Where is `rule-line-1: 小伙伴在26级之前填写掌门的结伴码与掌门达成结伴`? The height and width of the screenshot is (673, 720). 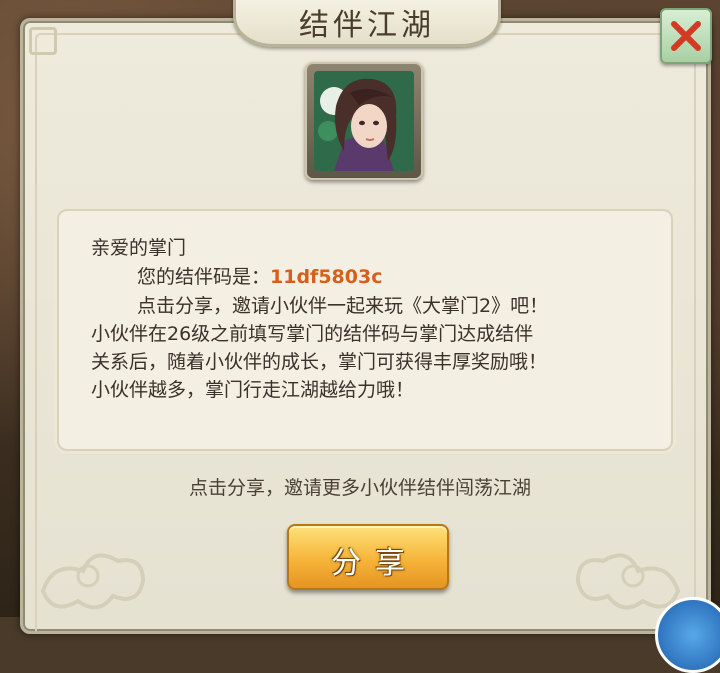 rule-line-1: 小伙伴在26级之前填写掌门的结伴码与掌门达成结伴 is located at coordinates (312, 334).